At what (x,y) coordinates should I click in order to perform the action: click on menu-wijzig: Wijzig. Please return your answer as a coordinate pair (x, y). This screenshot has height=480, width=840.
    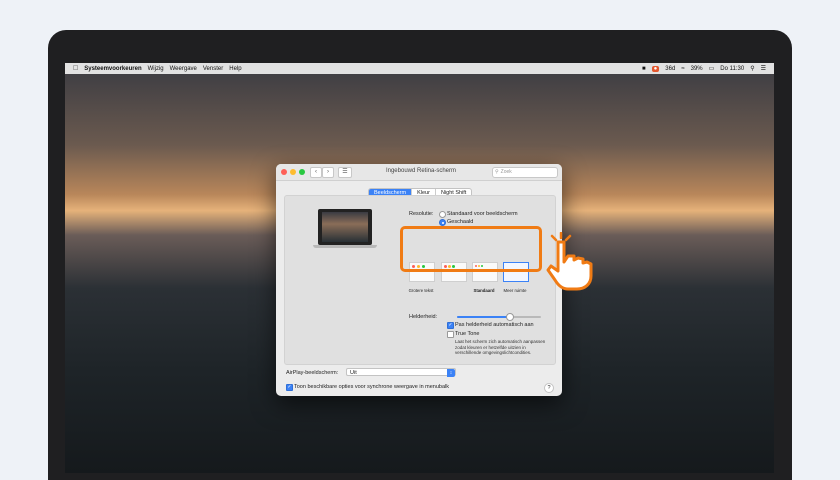
    Looking at the image, I should click on (156, 69).